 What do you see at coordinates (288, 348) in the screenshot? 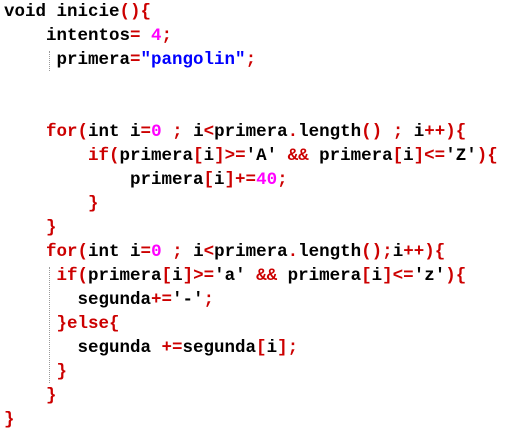
I see `code-token-symbol: ];` at bounding box center [288, 348].